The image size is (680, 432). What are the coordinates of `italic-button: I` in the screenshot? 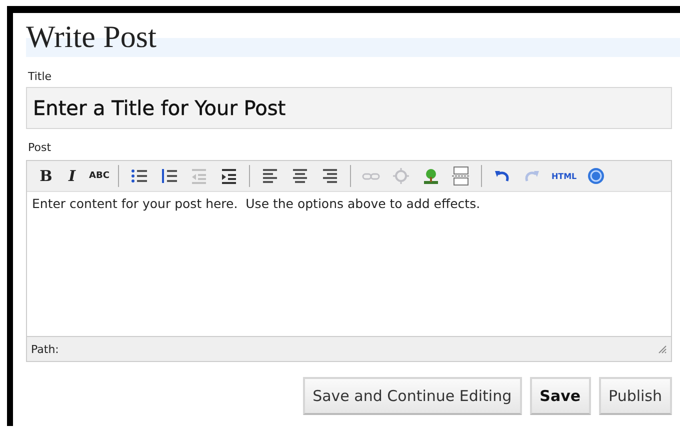 It's located at (72, 176).